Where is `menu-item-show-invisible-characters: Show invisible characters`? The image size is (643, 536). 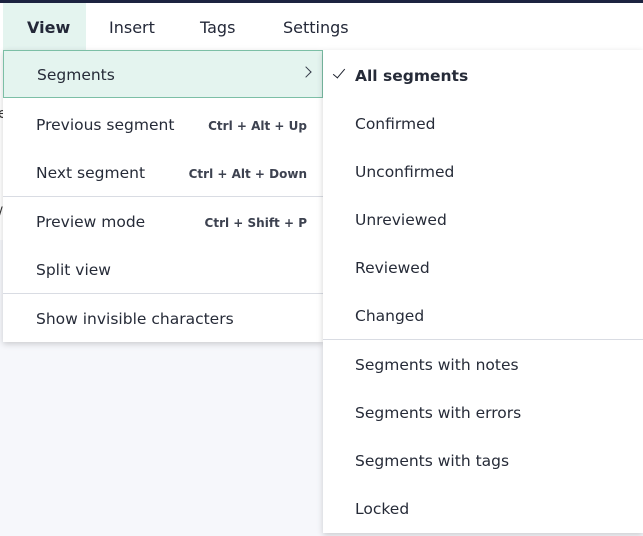
menu-item-show-invisible-characters: Show invisible characters is located at coordinates (163, 319).